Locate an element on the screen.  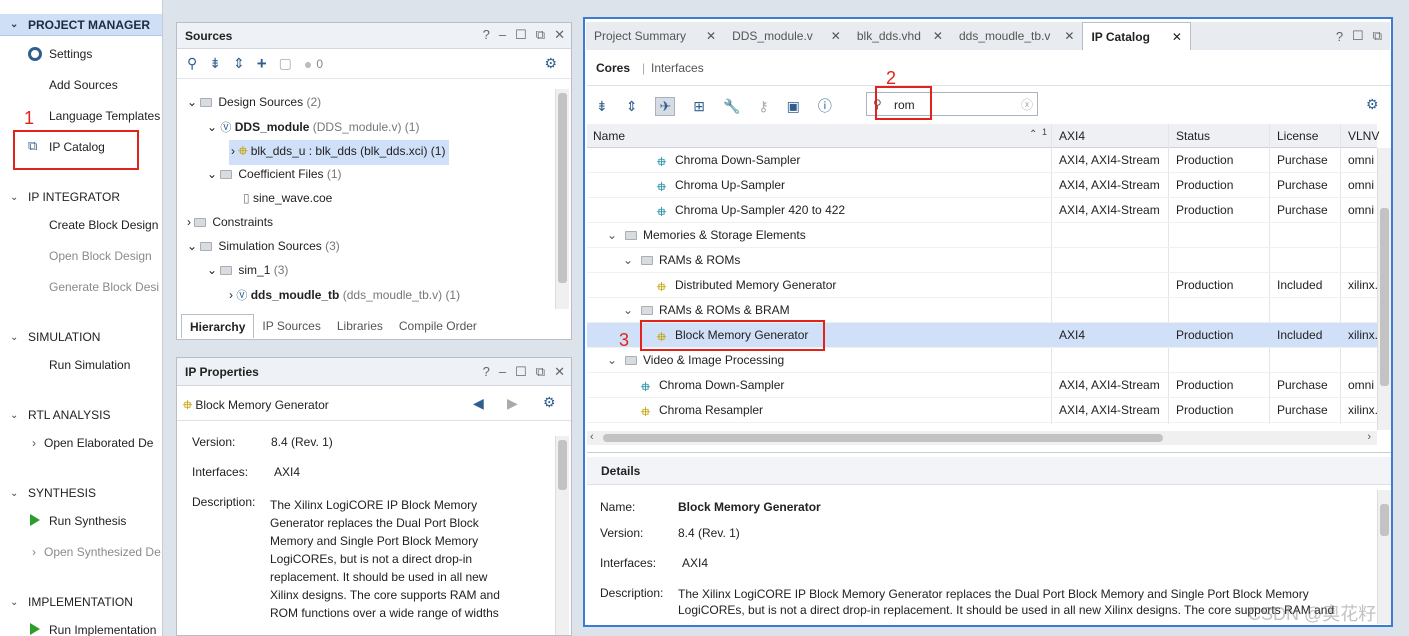
table-hscrollbar: ‹ › is located at coordinates (982, 438).